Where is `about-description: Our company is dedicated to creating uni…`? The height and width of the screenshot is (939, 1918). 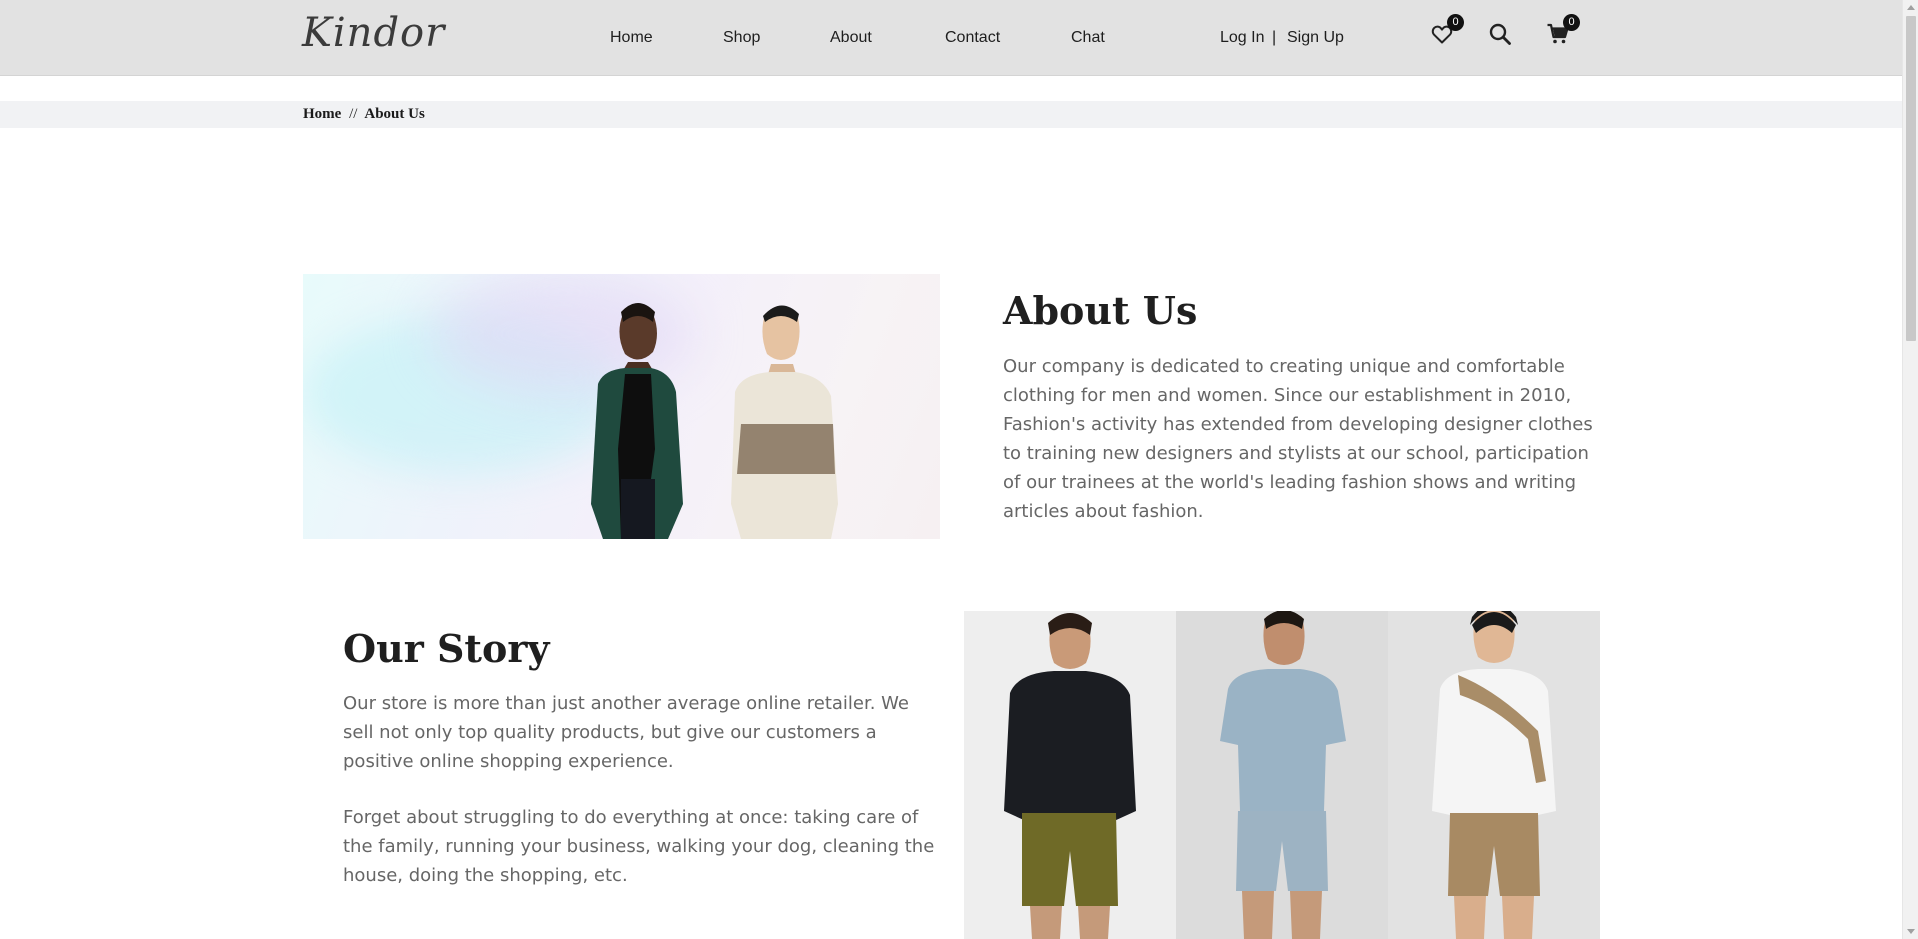
about-description: Our company is dedicated to creating uni… is located at coordinates (1298, 439).